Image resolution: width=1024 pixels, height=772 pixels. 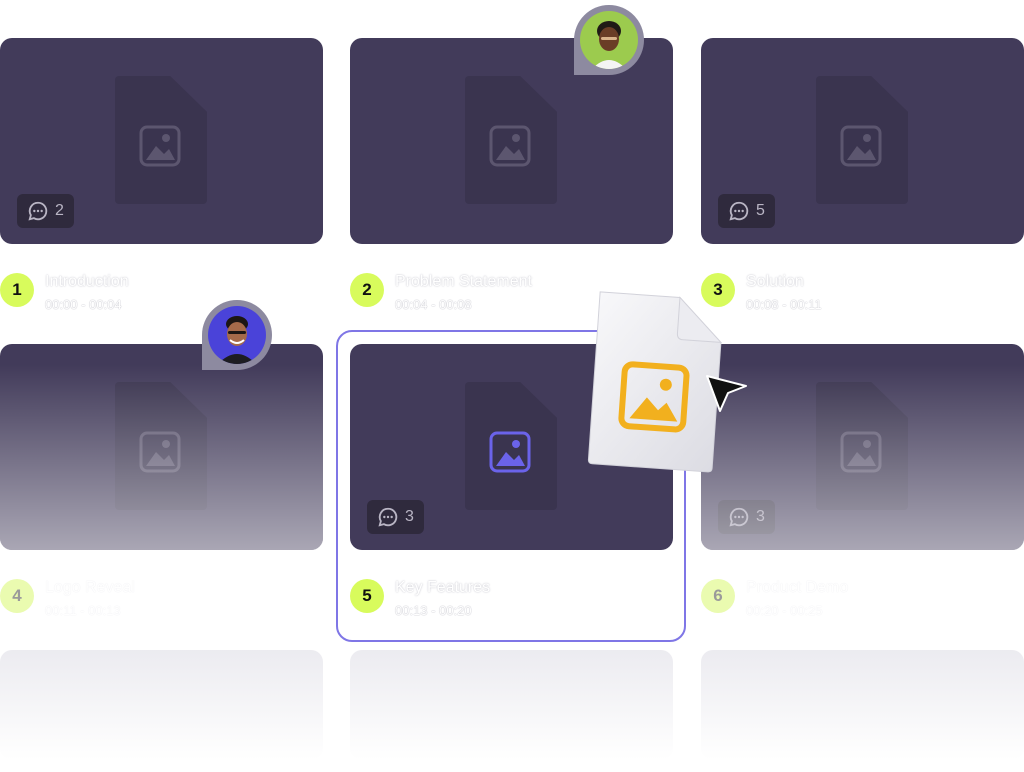 I want to click on comment-count: 5, so click(x=760, y=210).